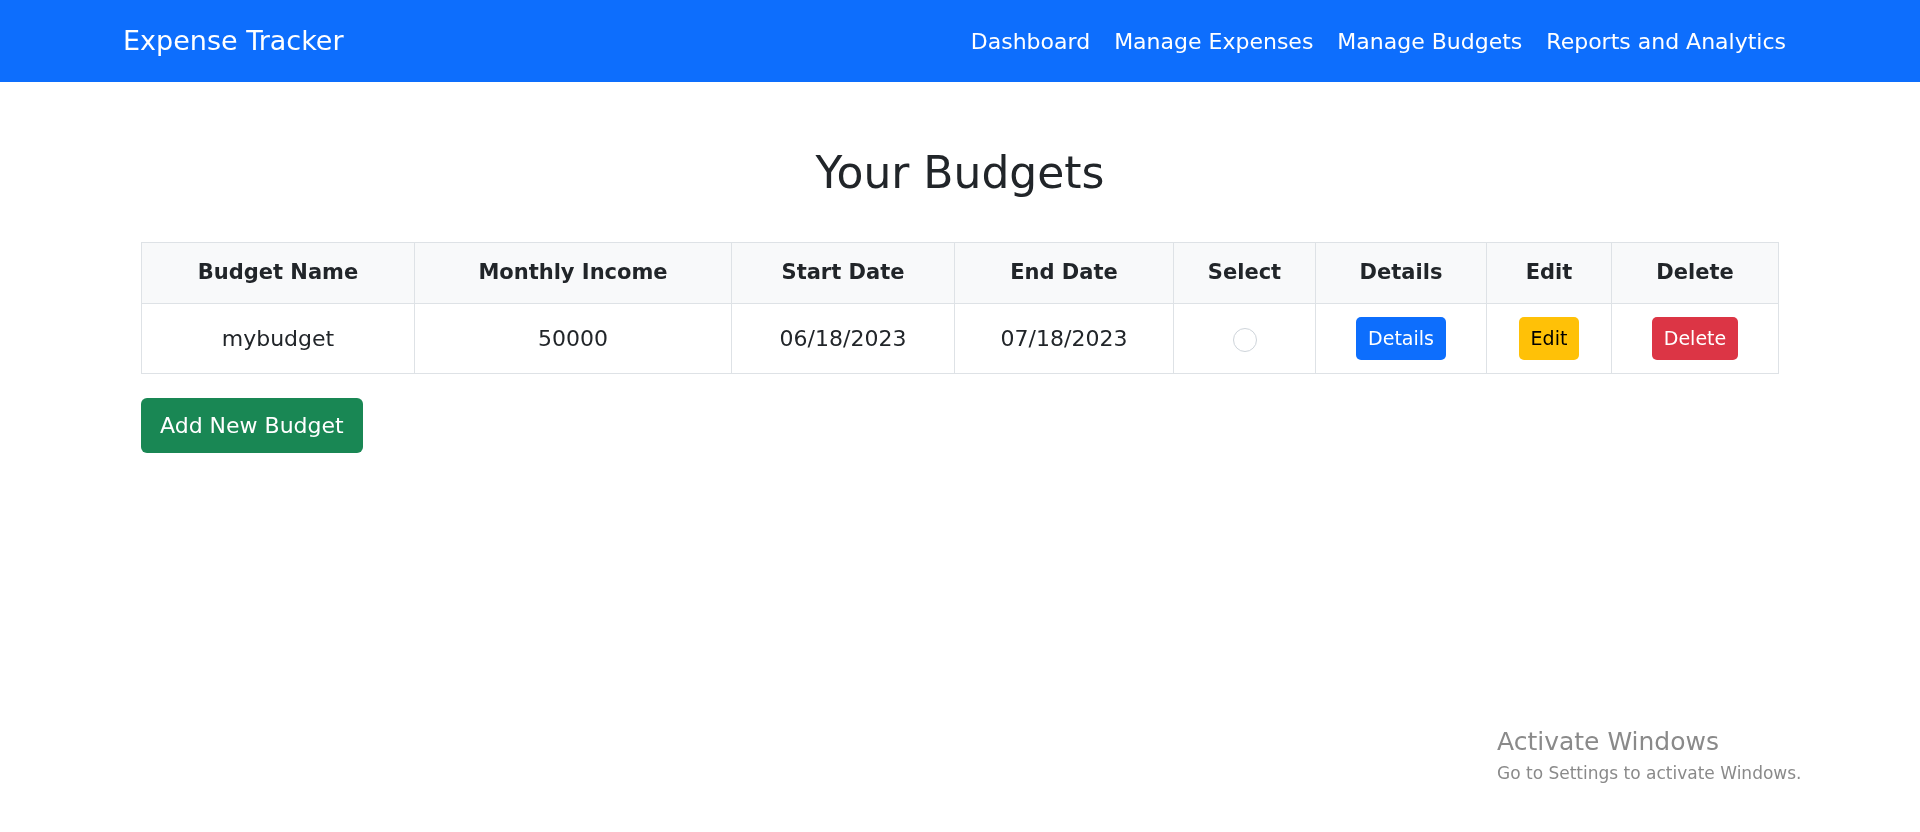 This screenshot has width=1920, height=832. Describe the element at coordinates (1244, 273) in the screenshot. I see `column-header: Select` at that location.